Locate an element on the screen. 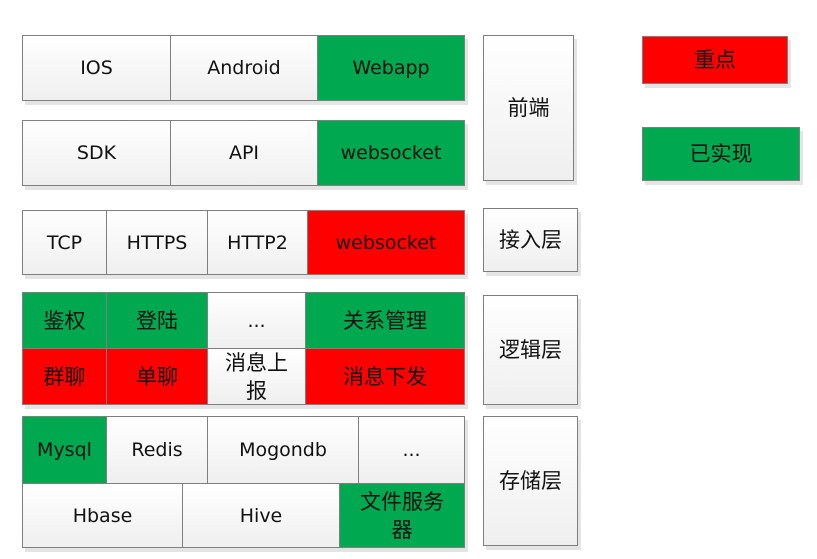 The width and height of the screenshot is (817, 559). cell-api: API is located at coordinates (244, 153).